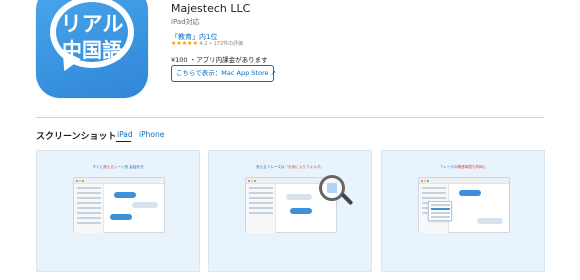  Describe the element at coordinates (151, 134) in the screenshot. I see `tab-iphone: iPhone` at that location.